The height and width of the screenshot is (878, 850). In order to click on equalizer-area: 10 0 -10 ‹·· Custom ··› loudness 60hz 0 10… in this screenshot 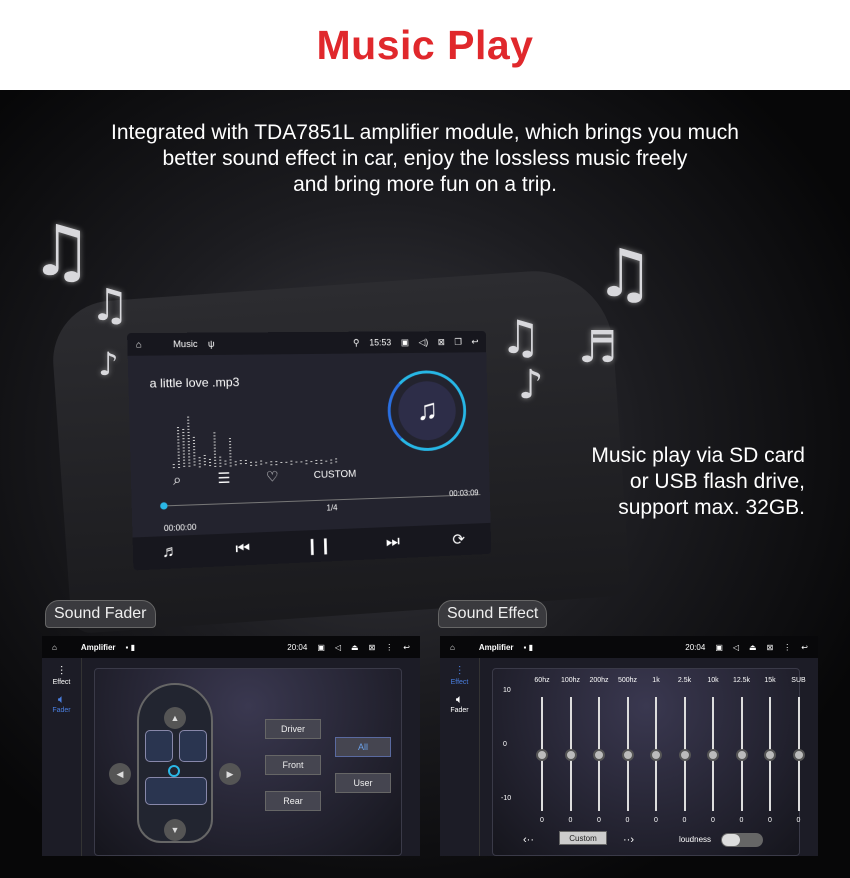, I will do `click(649, 762)`.